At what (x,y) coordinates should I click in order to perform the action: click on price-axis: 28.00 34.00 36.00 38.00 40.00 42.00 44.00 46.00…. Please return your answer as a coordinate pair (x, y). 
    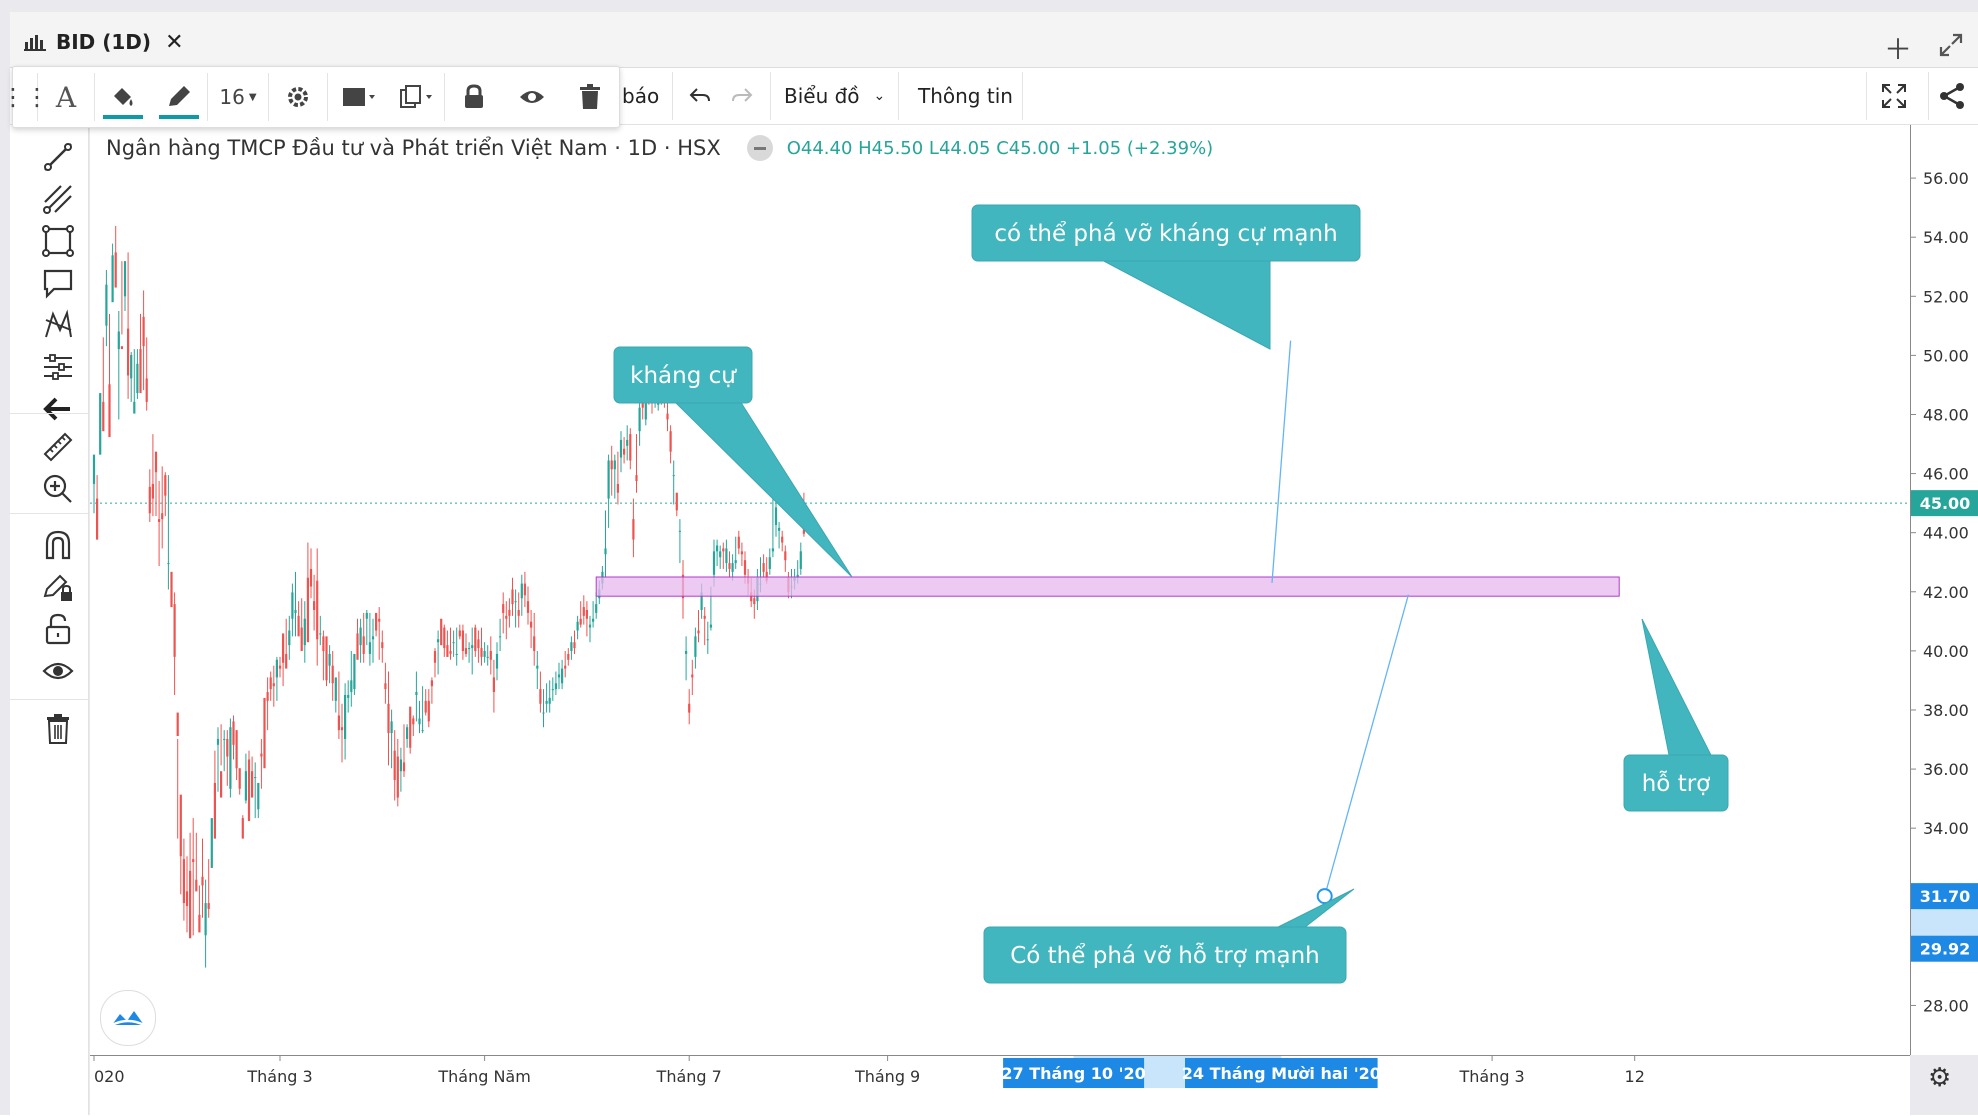
    Looking at the image, I should click on (1944, 590).